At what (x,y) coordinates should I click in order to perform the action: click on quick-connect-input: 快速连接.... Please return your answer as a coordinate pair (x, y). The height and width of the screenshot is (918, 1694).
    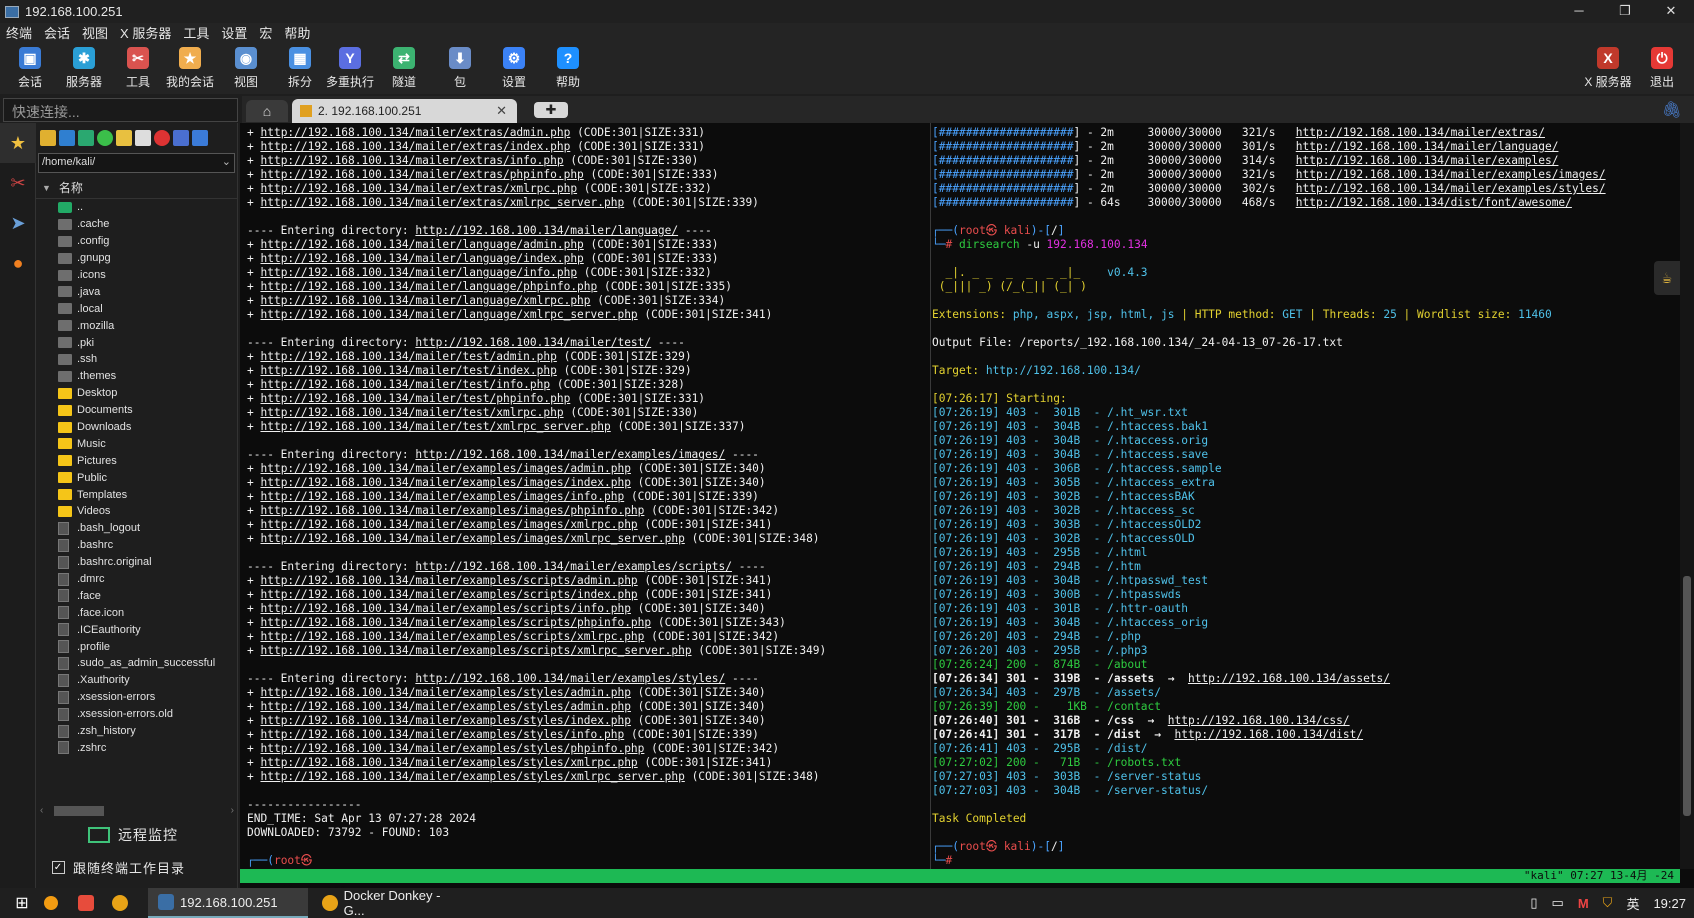
    Looking at the image, I should click on (120, 110).